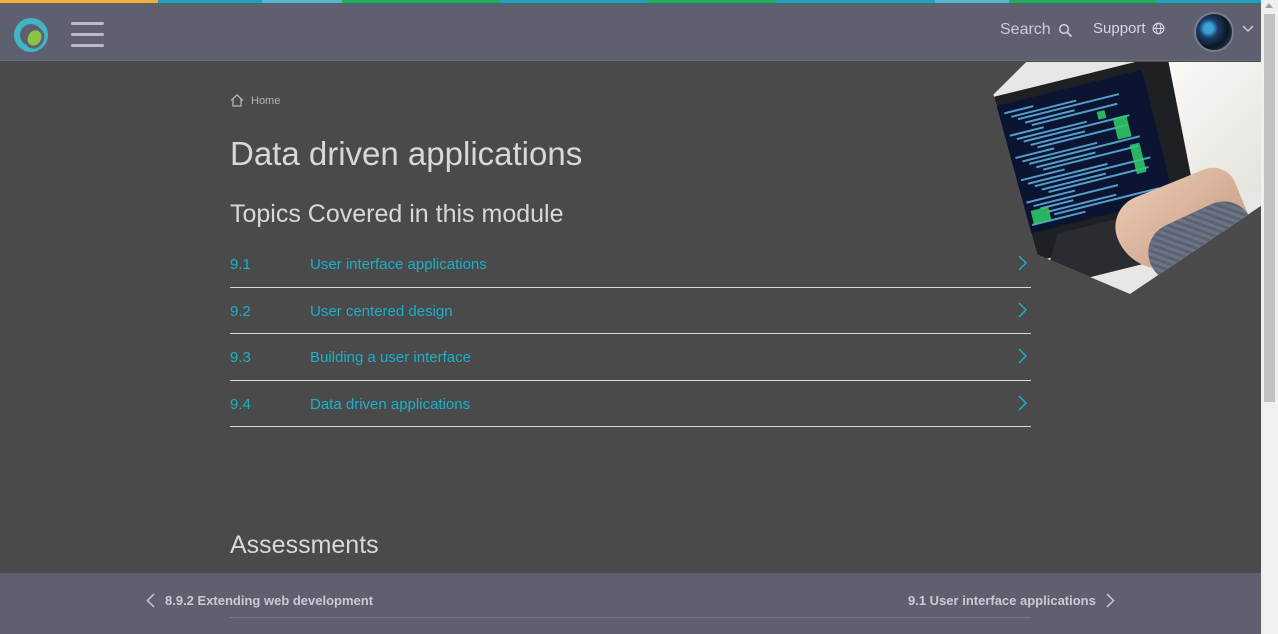  I want to click on topic-label: Building a user interface, so click(390, 357).